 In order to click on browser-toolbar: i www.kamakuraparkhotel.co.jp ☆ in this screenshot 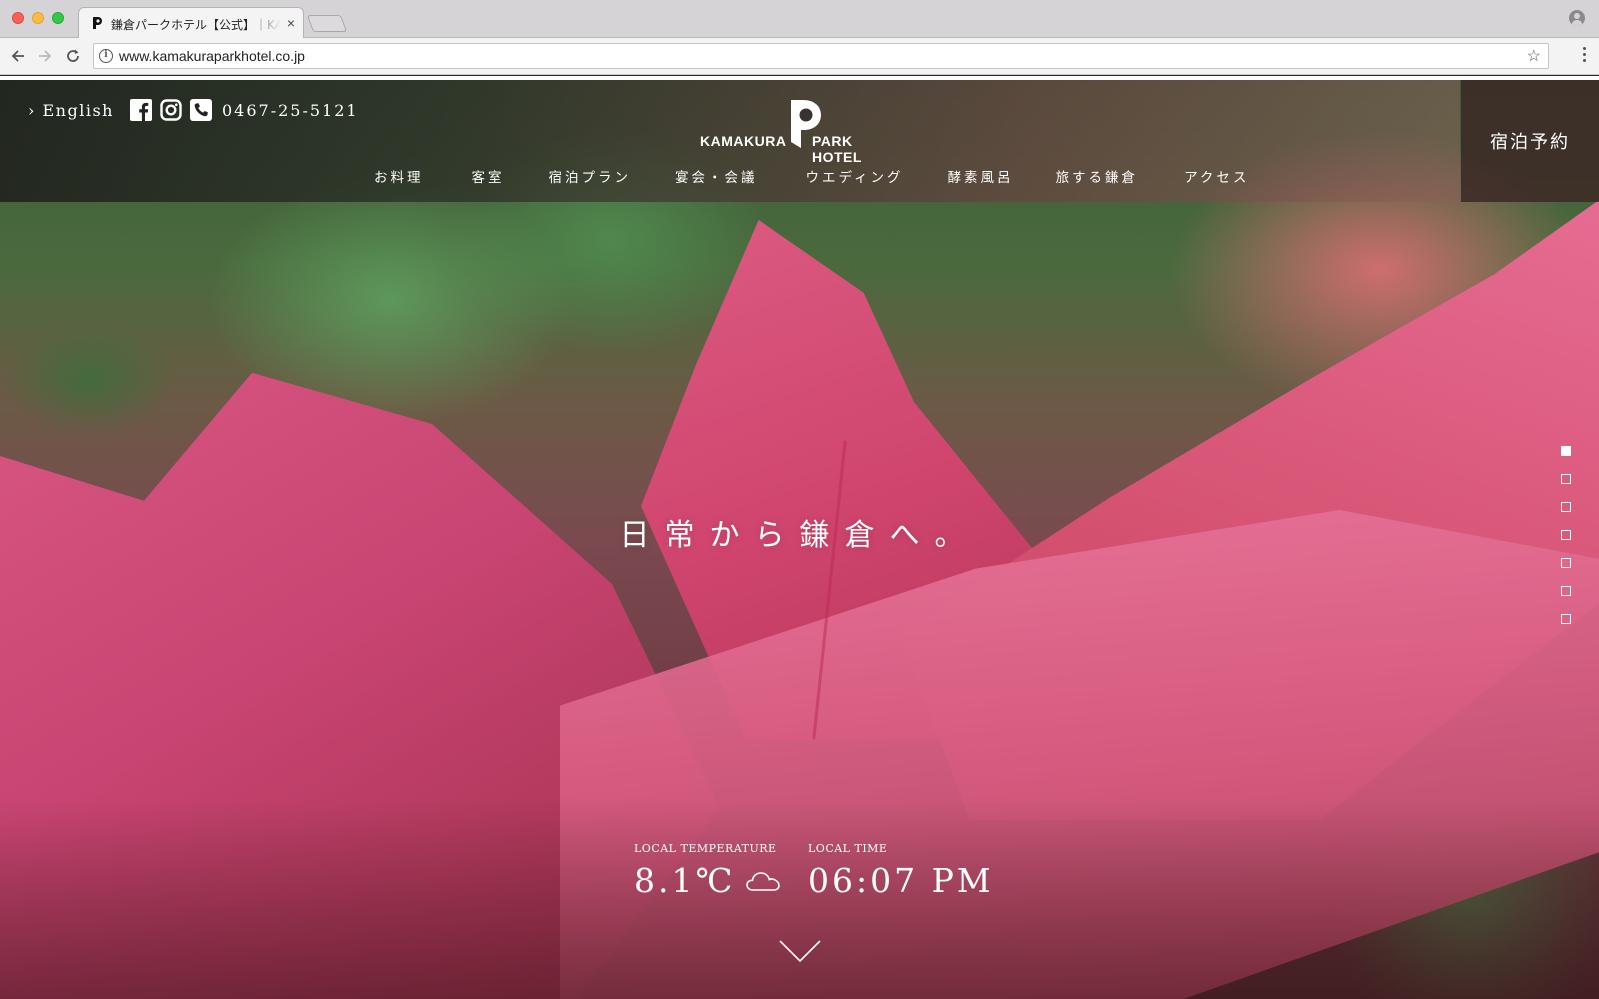, I will do `click(799, 56)`.